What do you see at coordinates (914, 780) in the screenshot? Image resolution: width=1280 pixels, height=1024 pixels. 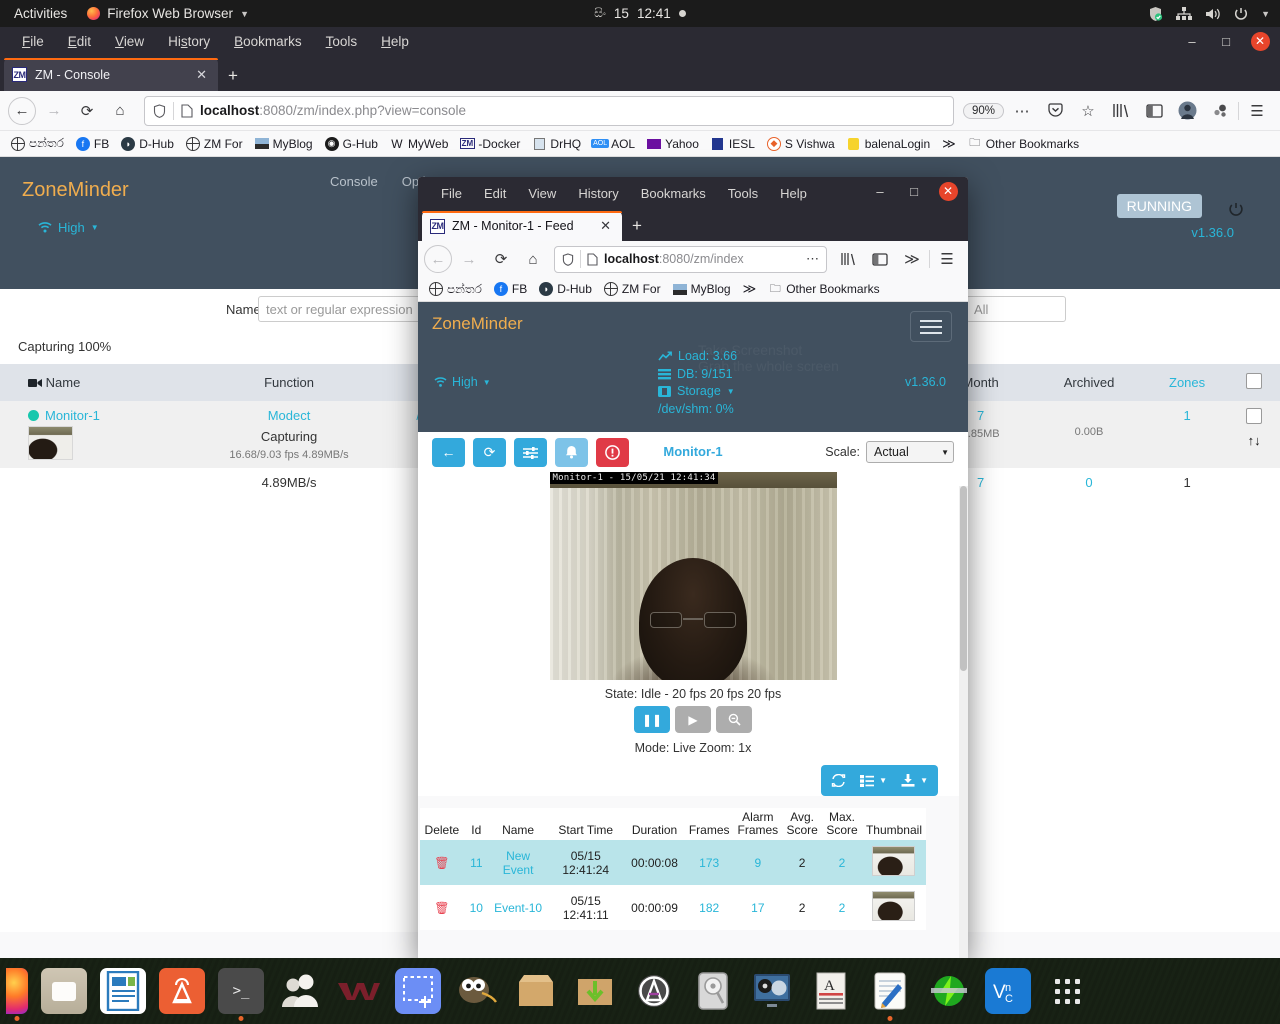 I see `download-button: ▼` at bounding box center [914, 780].